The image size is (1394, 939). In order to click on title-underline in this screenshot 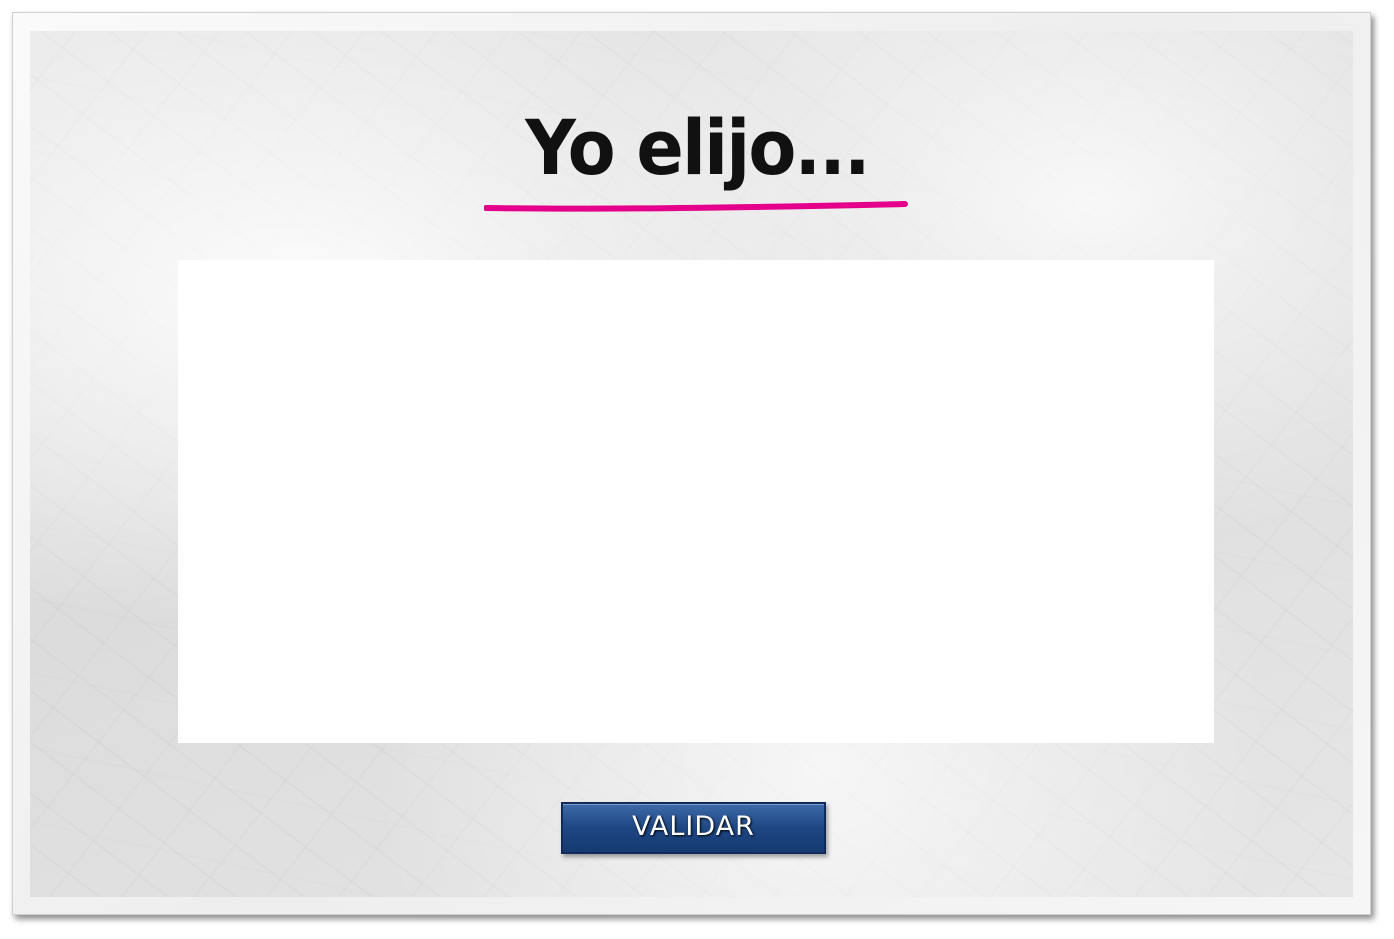, I will do `click(696, 206)`.